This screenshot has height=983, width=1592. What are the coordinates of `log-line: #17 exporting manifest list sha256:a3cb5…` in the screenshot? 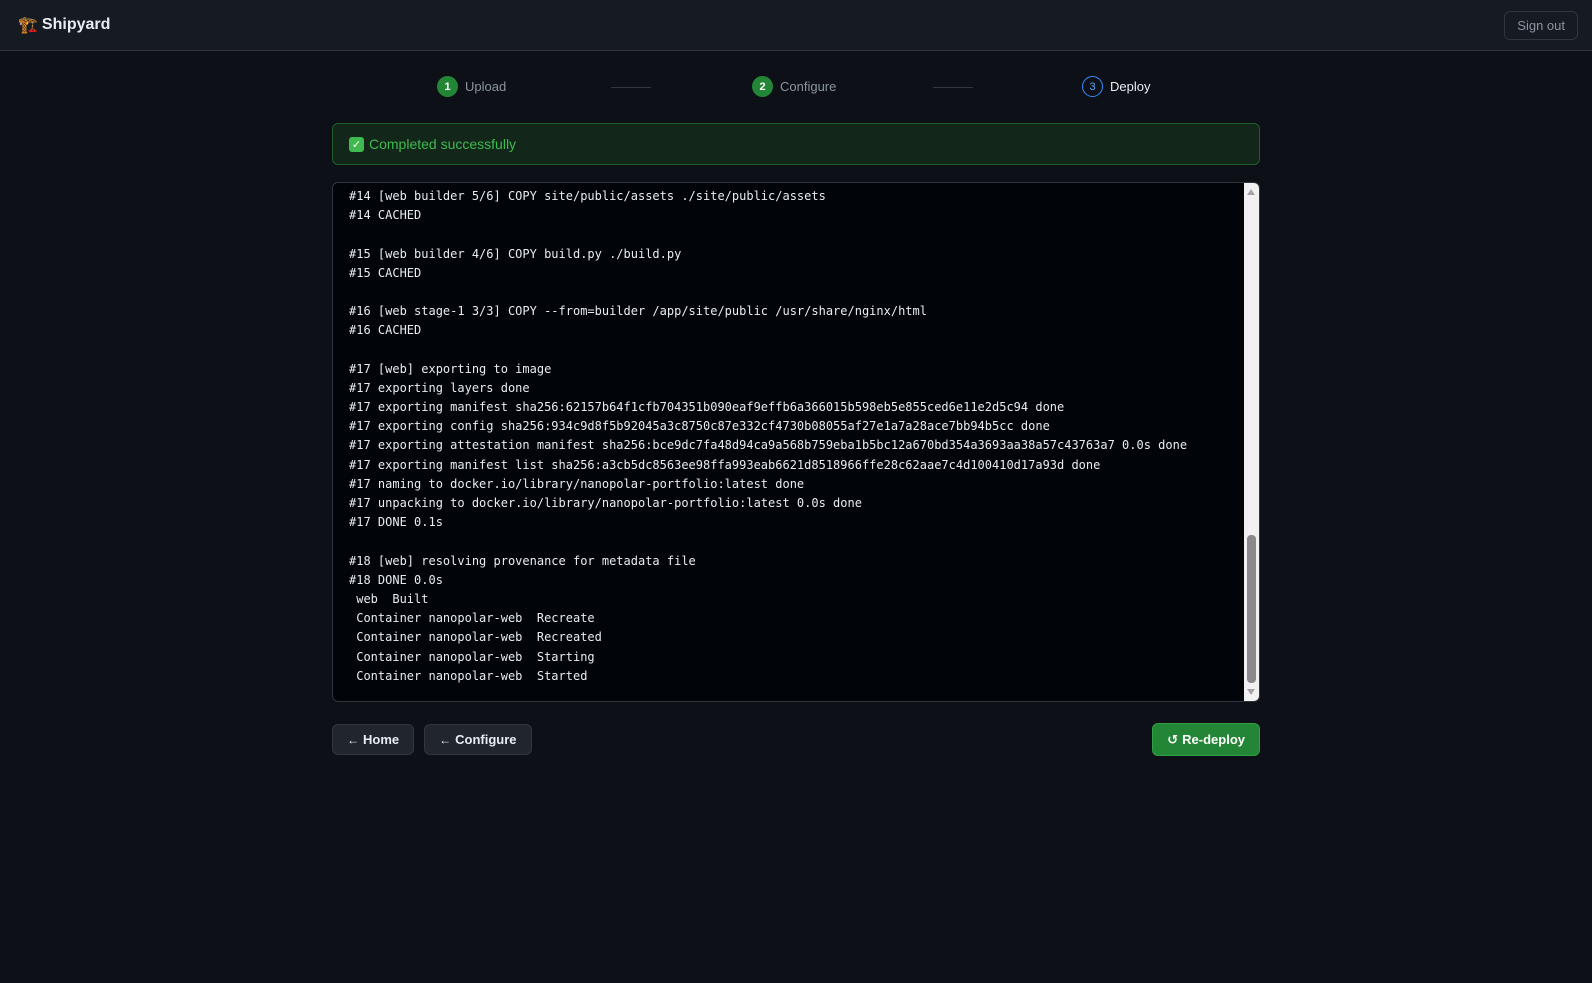 It's located at (725, 464).